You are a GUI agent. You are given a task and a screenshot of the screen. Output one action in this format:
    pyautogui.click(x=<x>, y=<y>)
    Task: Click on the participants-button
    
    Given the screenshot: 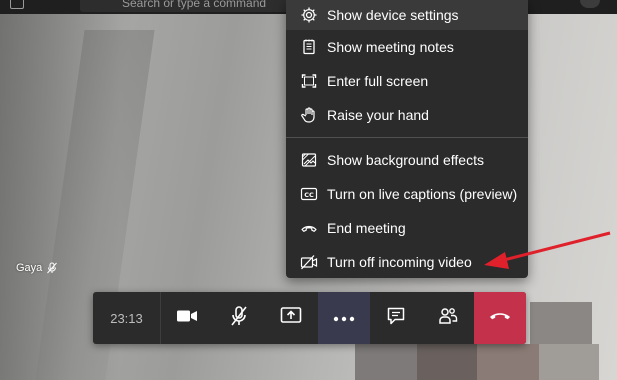 What is the action you would take?
    pyautogui.click(x=448, y=318)
    